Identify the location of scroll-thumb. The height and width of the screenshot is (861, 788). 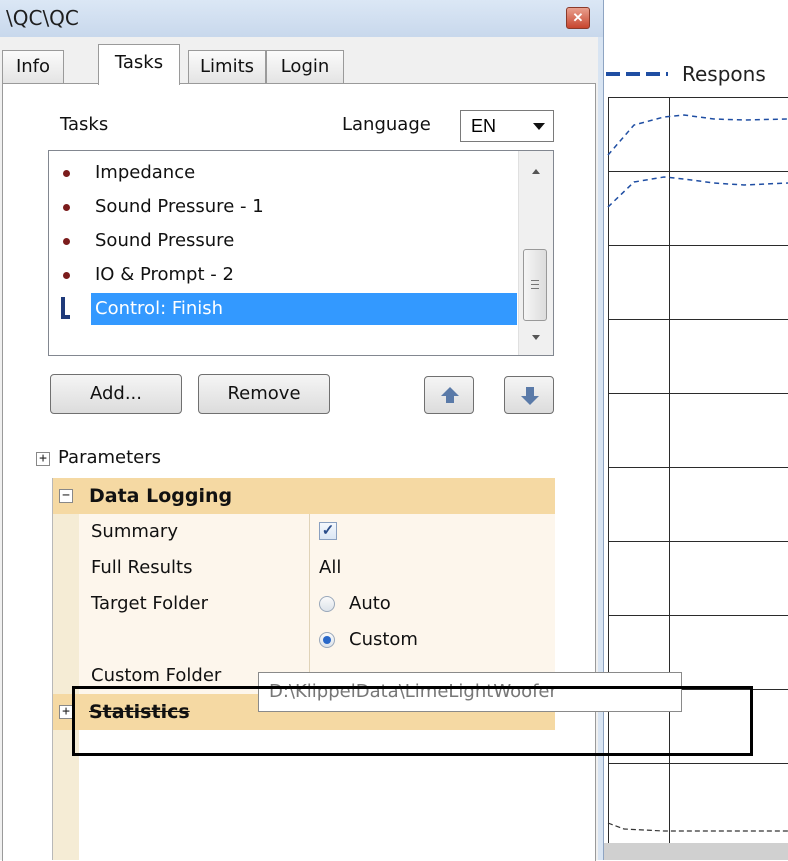
(535, 285).